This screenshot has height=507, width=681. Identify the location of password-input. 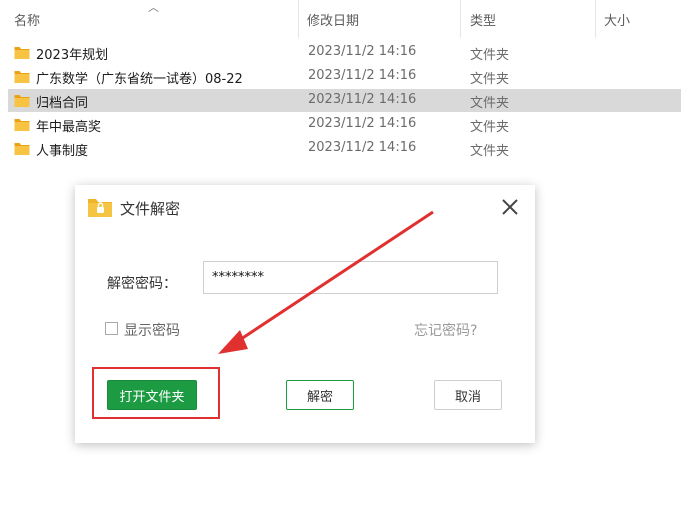
(350, 277).